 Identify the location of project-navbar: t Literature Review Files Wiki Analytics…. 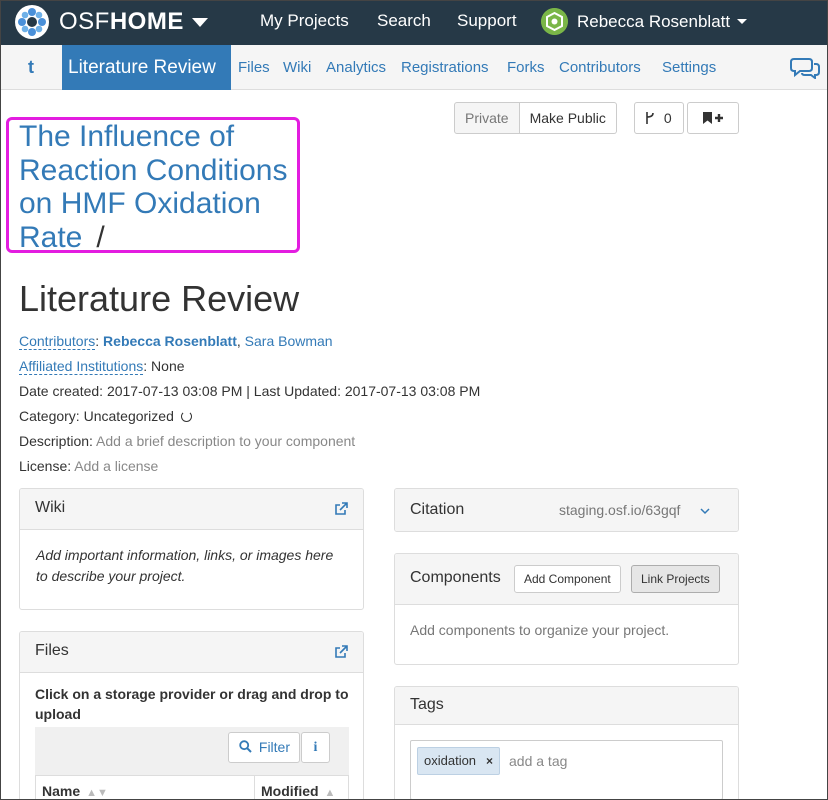
(414, 67).